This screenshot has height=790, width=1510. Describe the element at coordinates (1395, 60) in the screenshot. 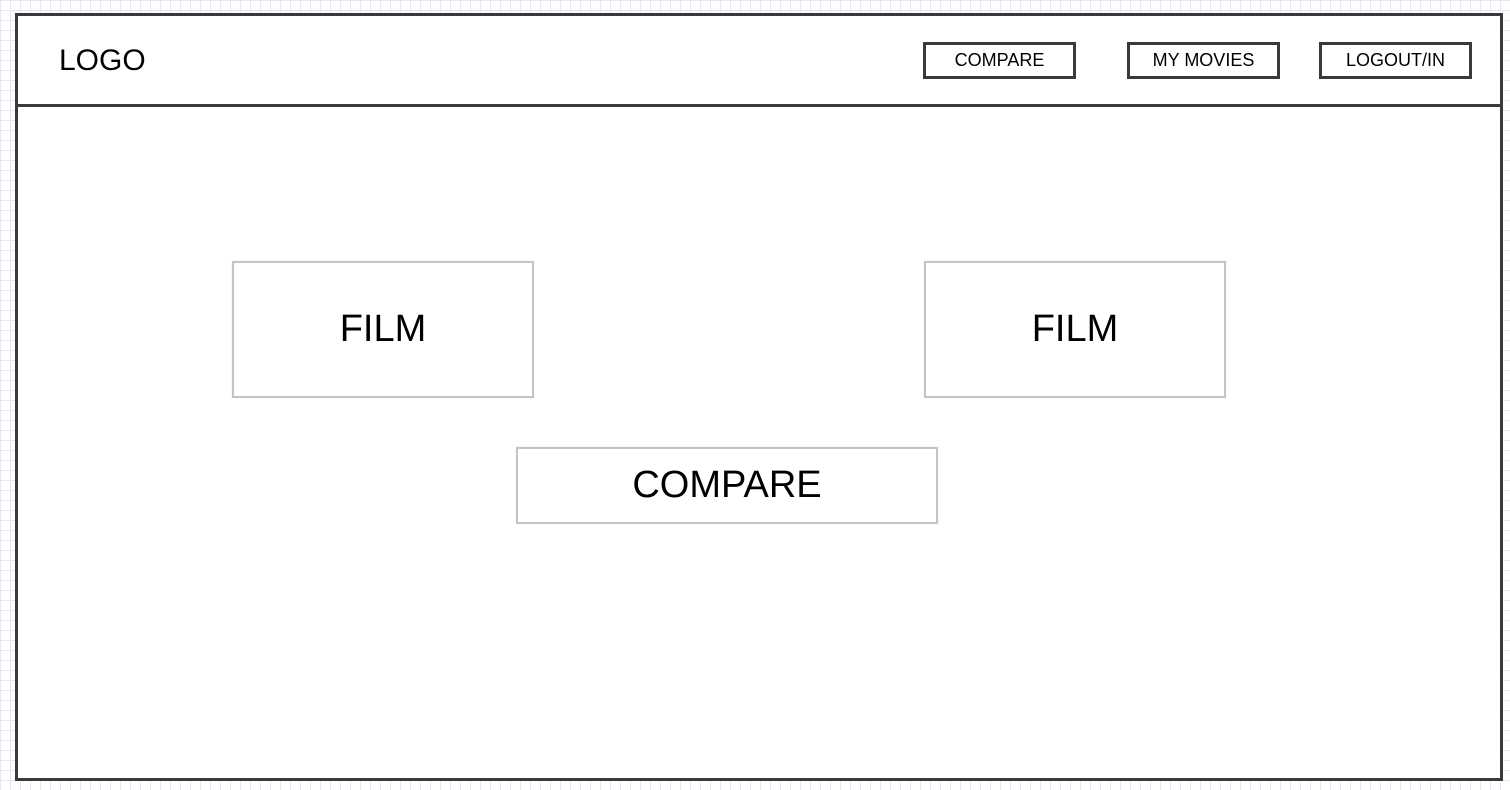

I see `nav-logout-button: LOGOUT/IN` at that location.